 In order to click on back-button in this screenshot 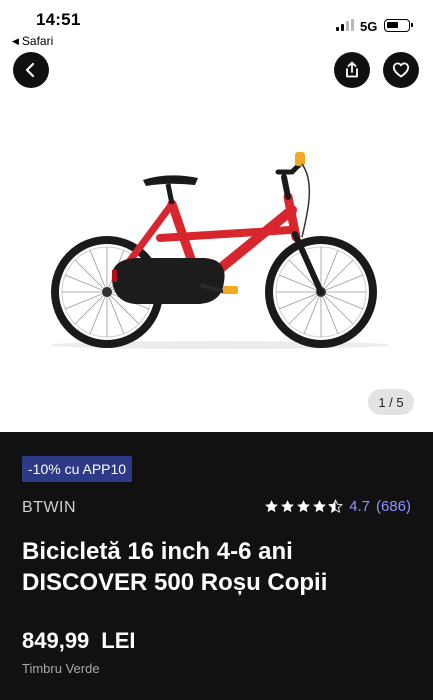, I will do `click(31, 70)`.